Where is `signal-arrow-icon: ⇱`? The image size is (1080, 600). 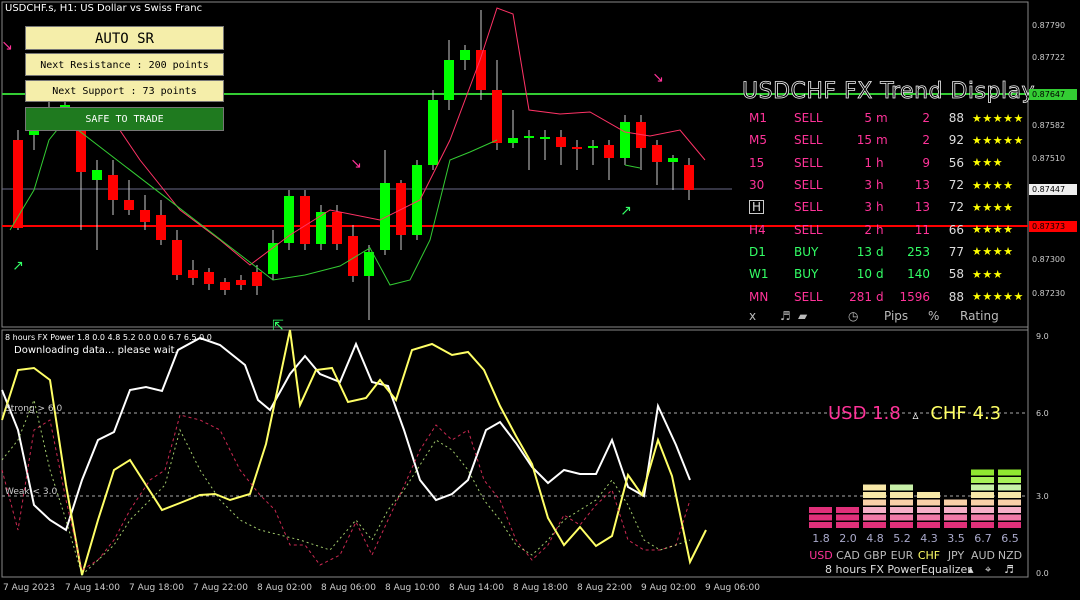
signal-arrow-icon: ⇱ is located at coordinates (278, 326).